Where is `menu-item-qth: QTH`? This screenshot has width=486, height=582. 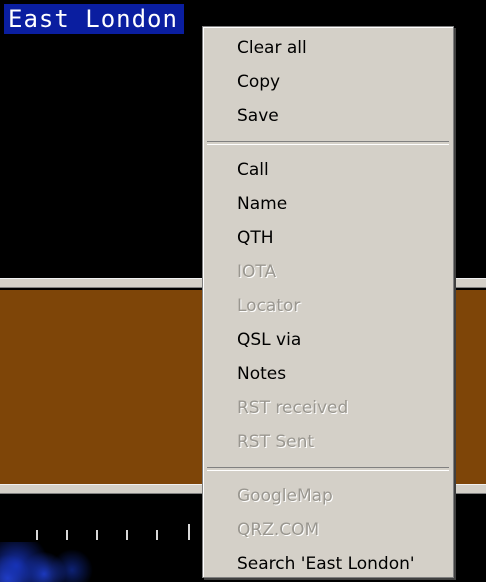
menu-item-qth: QTH is located at coordinates (328, 238).